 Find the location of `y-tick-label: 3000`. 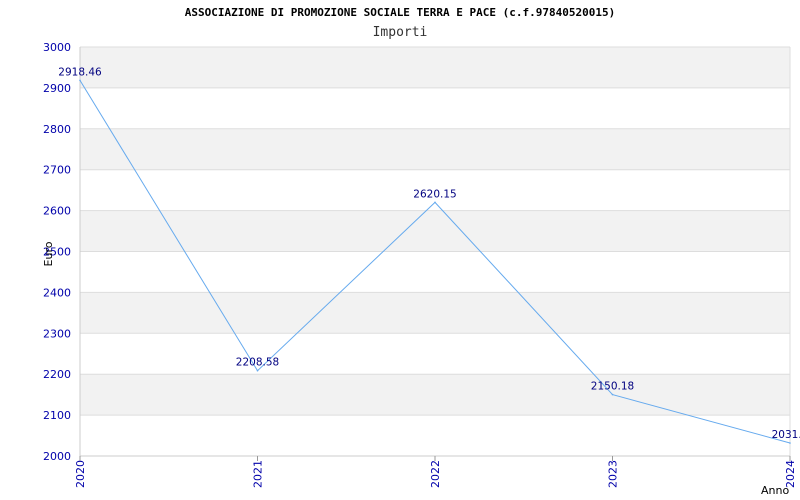

y-tick-label: 3000 is located at coordinates (57, 47).